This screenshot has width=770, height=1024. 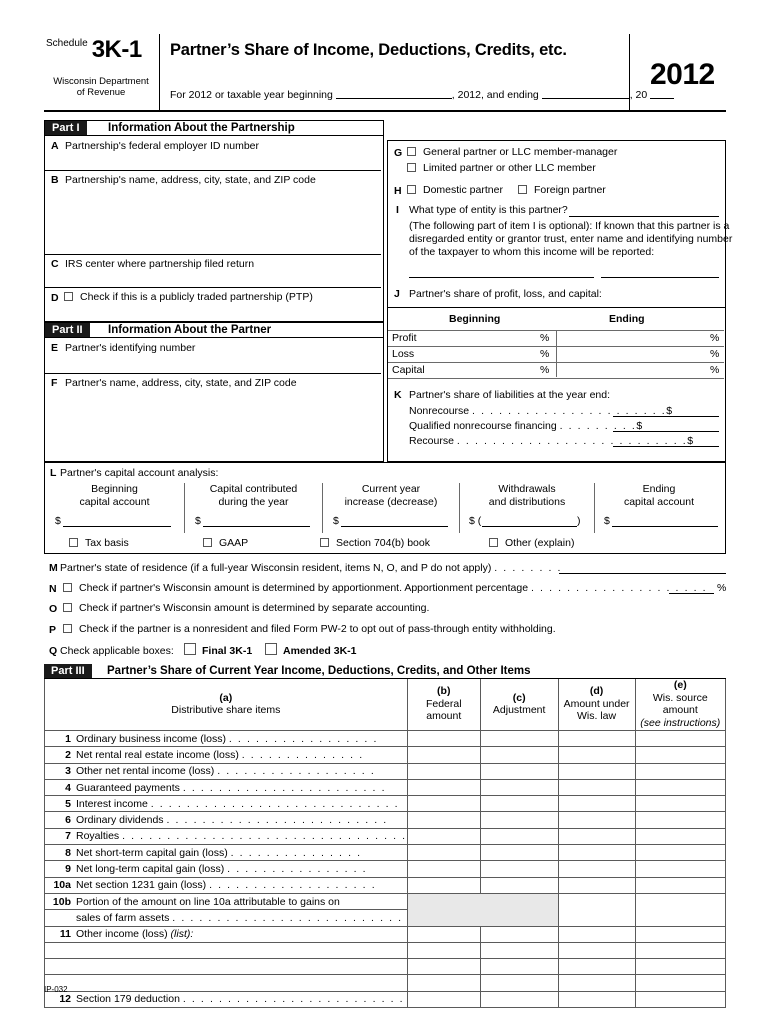 What do you see at coordinates (642, 573) in the screenshot?
I see `state-of-residence-field` at bounding box center [642, 573].